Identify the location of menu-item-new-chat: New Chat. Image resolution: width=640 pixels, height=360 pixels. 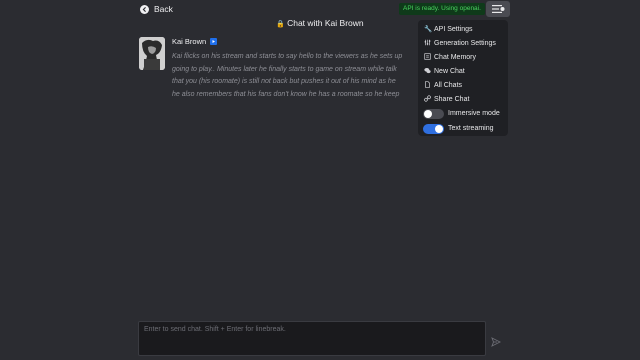
(463, 71).